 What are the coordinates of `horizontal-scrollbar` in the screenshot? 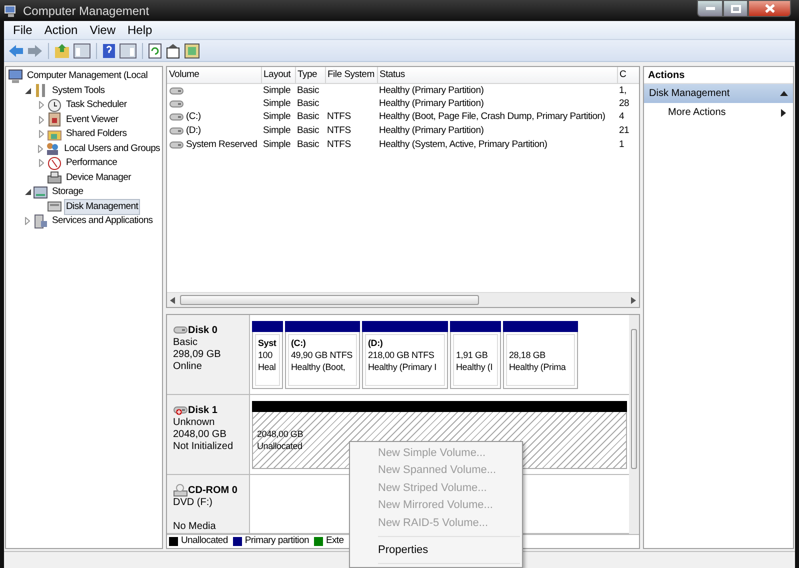 It's located at (403, 299).